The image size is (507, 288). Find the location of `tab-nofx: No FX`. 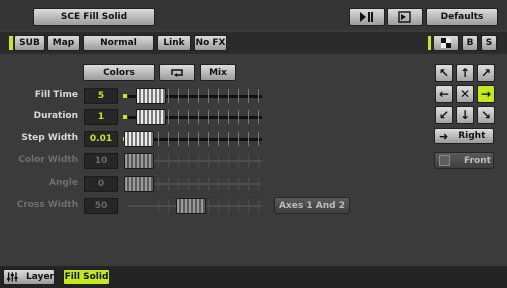

tab-nofx: No FX is located at coordinates (210, 43).